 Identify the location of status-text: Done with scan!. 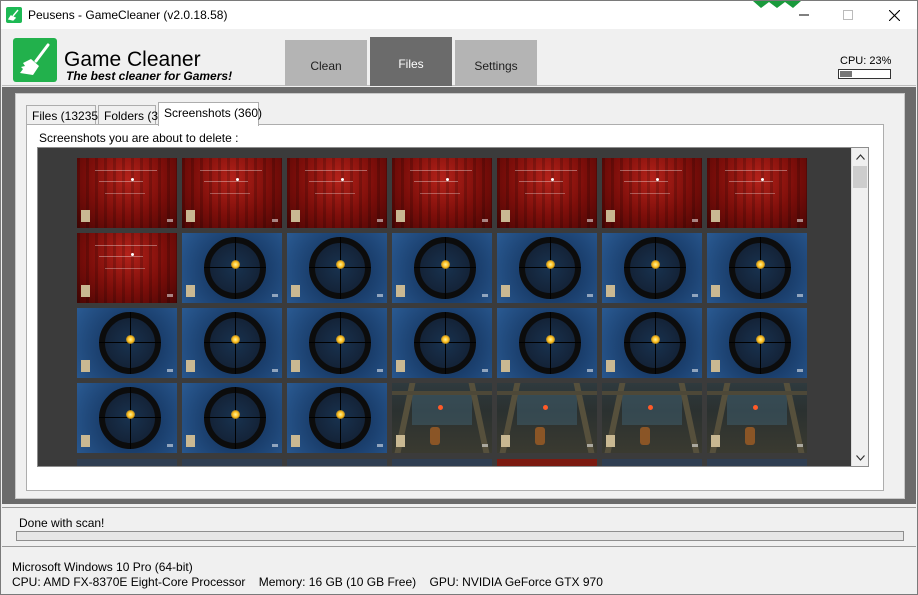
(62, 523).